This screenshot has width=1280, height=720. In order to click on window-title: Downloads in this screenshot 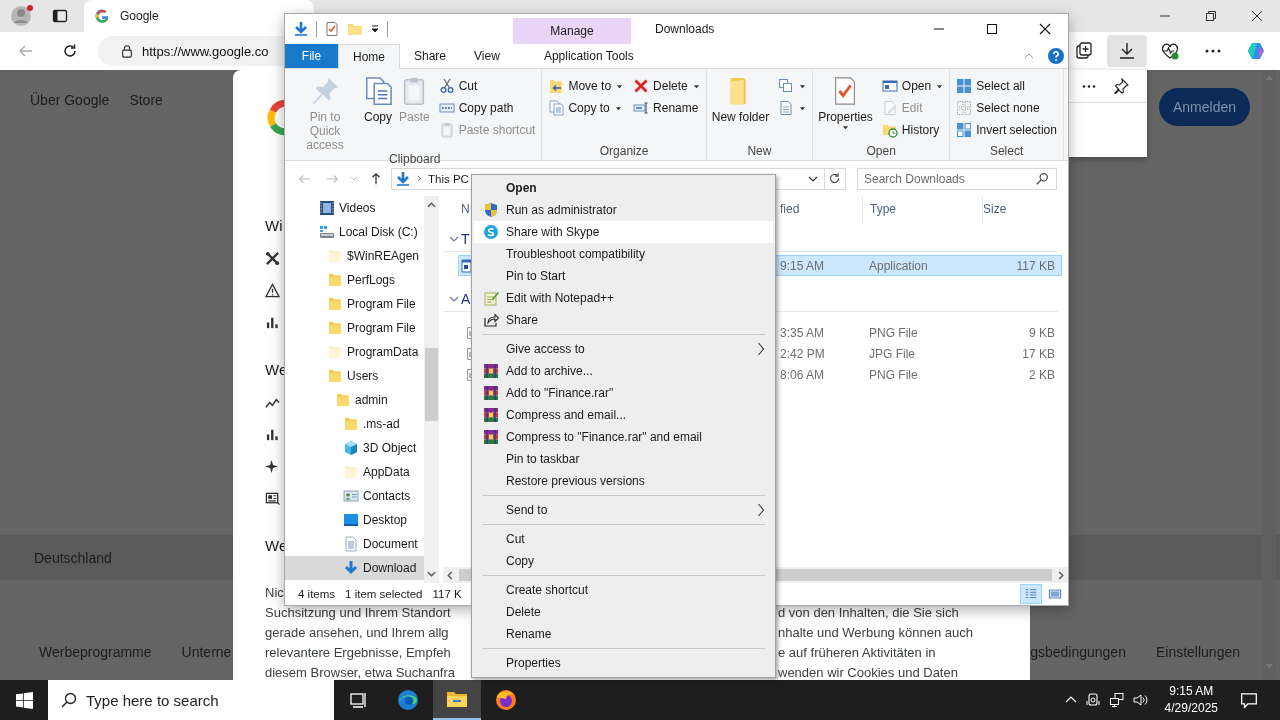, I will do `click(685, 29)`.